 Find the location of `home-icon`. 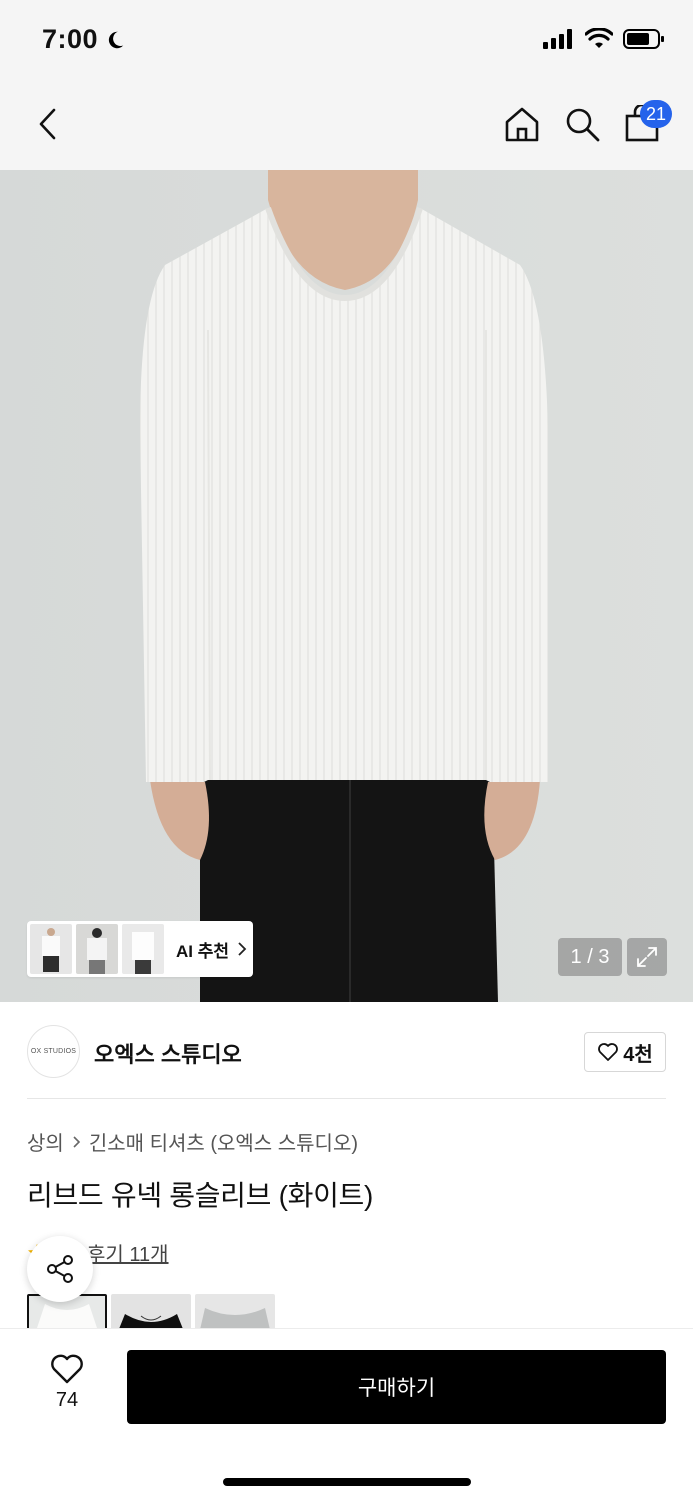

home-icon is located at coordinates (522, 124).